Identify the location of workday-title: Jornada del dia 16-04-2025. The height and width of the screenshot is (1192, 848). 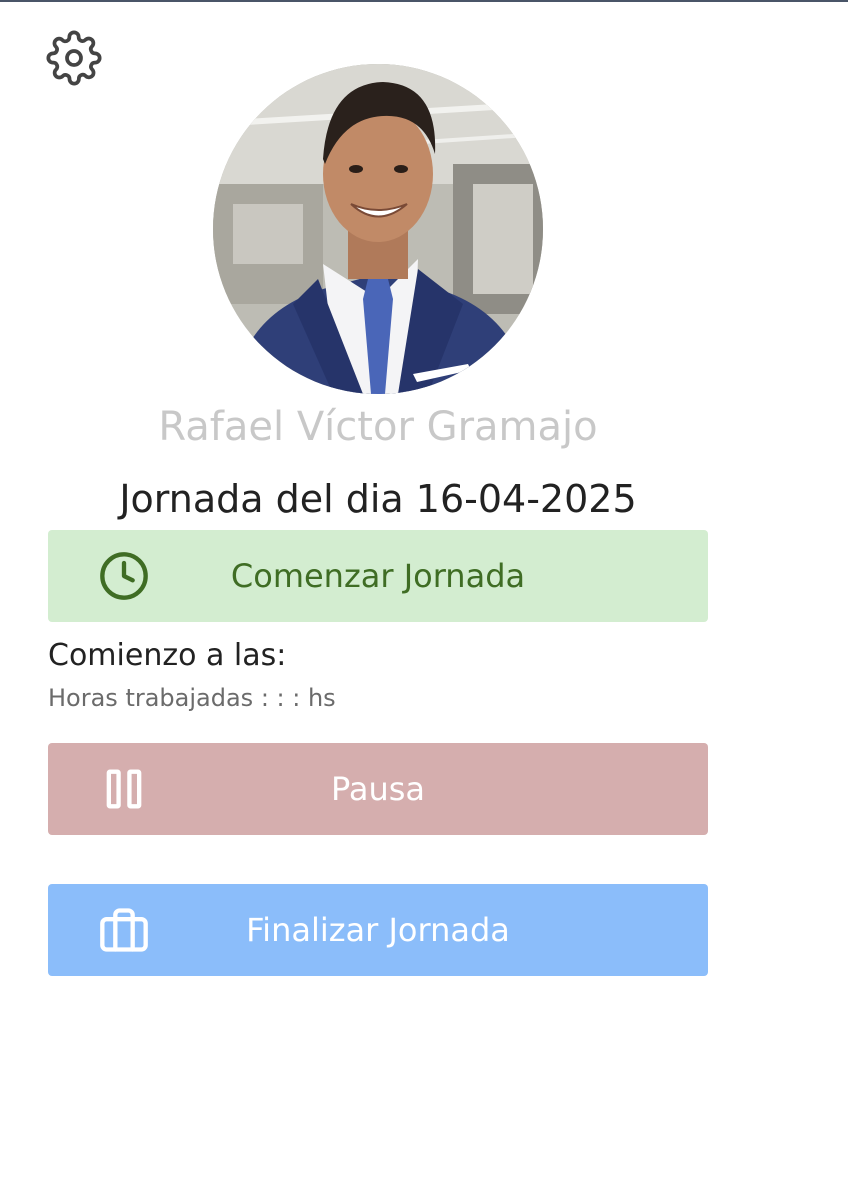
(378, 499).